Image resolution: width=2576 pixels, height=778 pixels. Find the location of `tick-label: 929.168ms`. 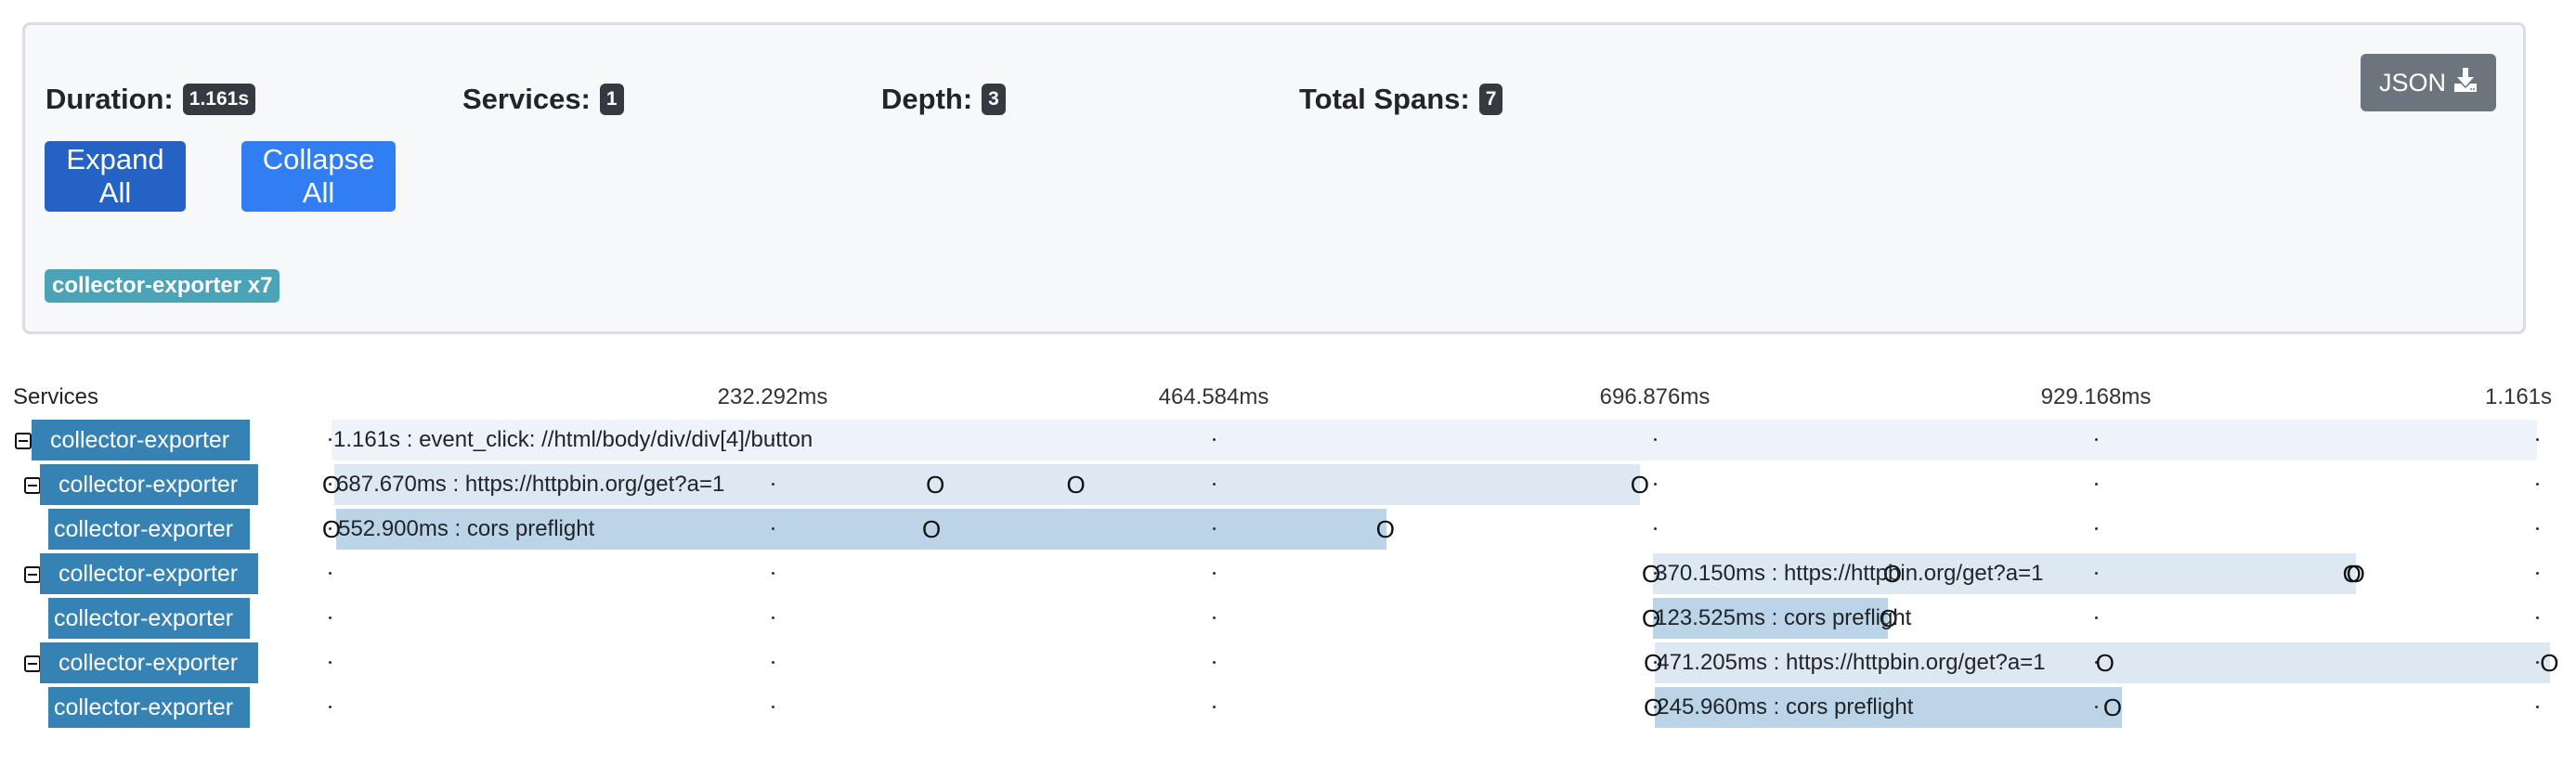

tick-label: 929.168ms is located at coordinates (2096, 397).